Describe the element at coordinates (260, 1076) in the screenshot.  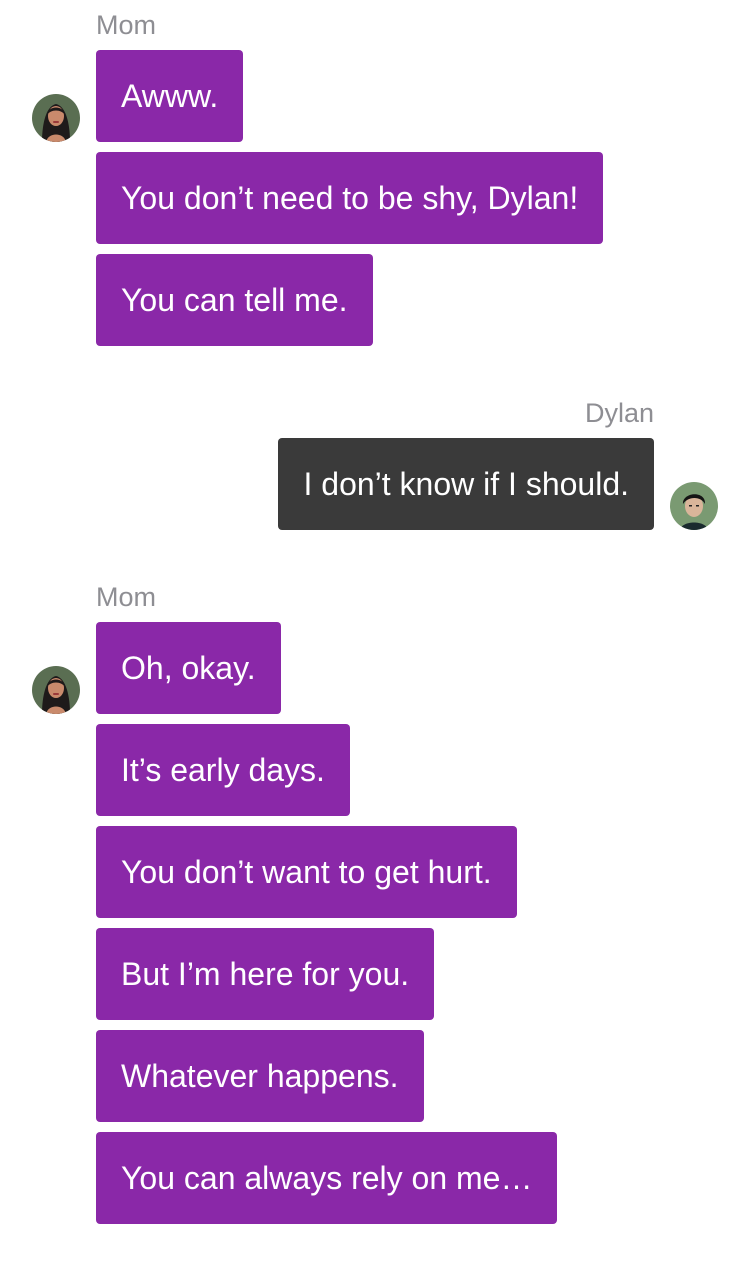
I see `message-bubble: Whatever happens.` at that location.